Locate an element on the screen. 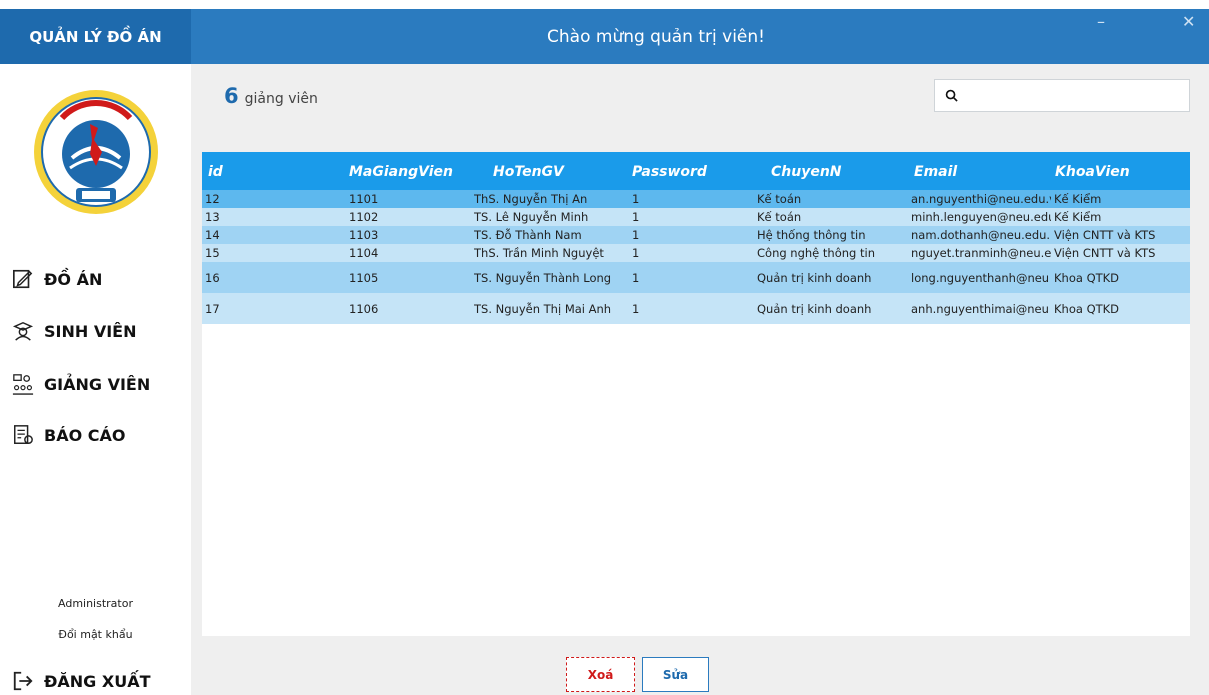 Image resolution: width=1209 pixels, height=695 pixels. table-cell: TS. Nguyễn Thị Mai Anh is located at coordinates (543, 308).